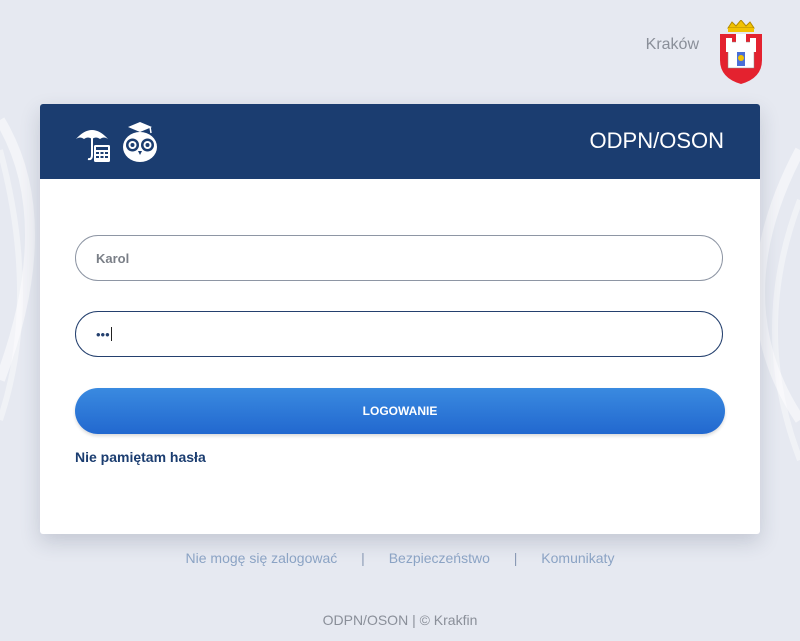 This screenshot has width=800, height=641. What do you see at coordinates (262, 558) in the screenshot?
I see `cannot-login-link: Nie mogę się zalogować` at bounding box center [262, 558].